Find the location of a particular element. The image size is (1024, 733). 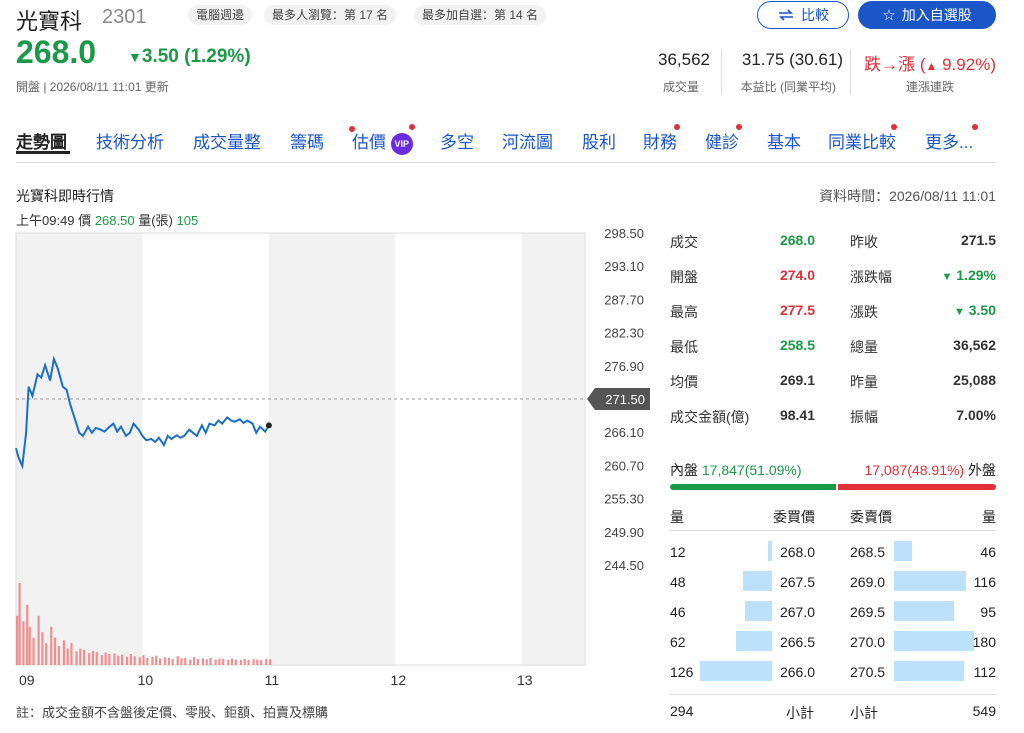

compare-label: 比較 is located at coordinates (815, 15).